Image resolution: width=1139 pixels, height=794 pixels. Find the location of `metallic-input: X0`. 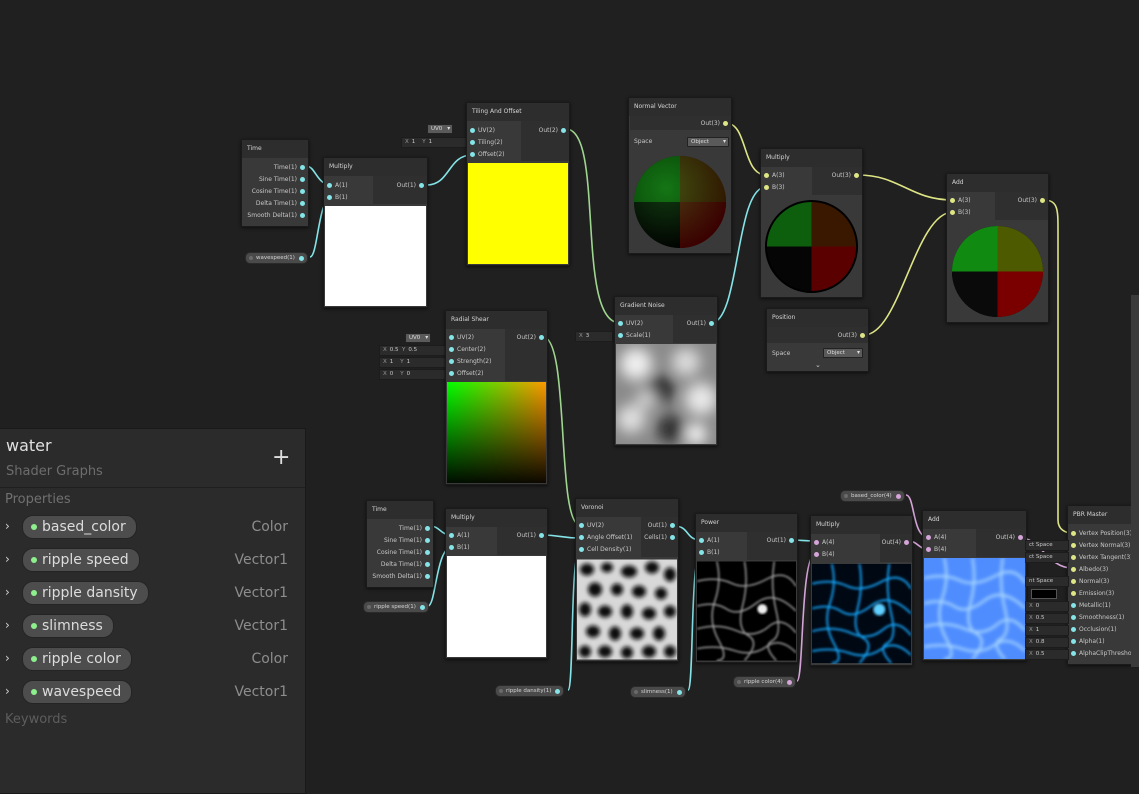

metallic-input: X0 is located at coordinates (1047, 606).